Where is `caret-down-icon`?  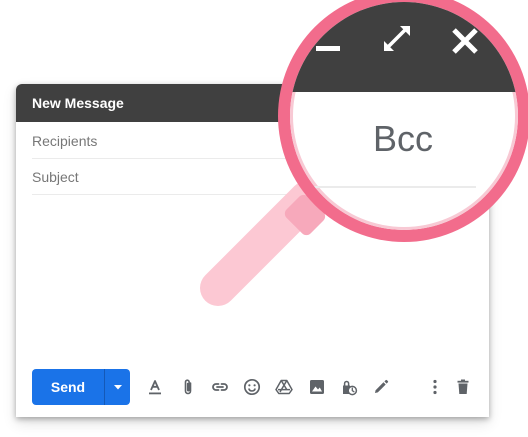
caret-down-icon is located at coordinates (117, 387).